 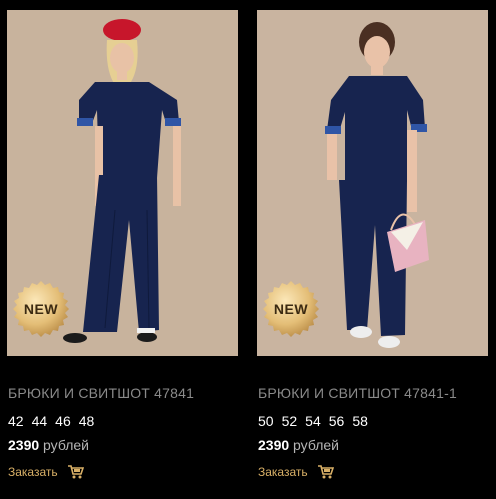 I want to click on product-title: БРЮКИ И СВИТШОТ 47841, so click(x=101, y=393).